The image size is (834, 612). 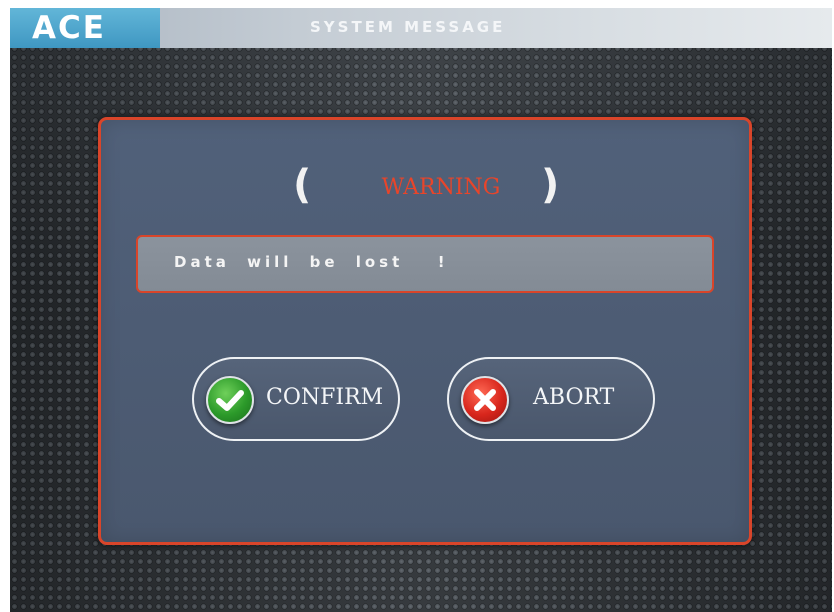 What do you see at coordinates (302, 185) in the screenshot?
I see `title-bracket-left: (` at bounding box center [302, 185].